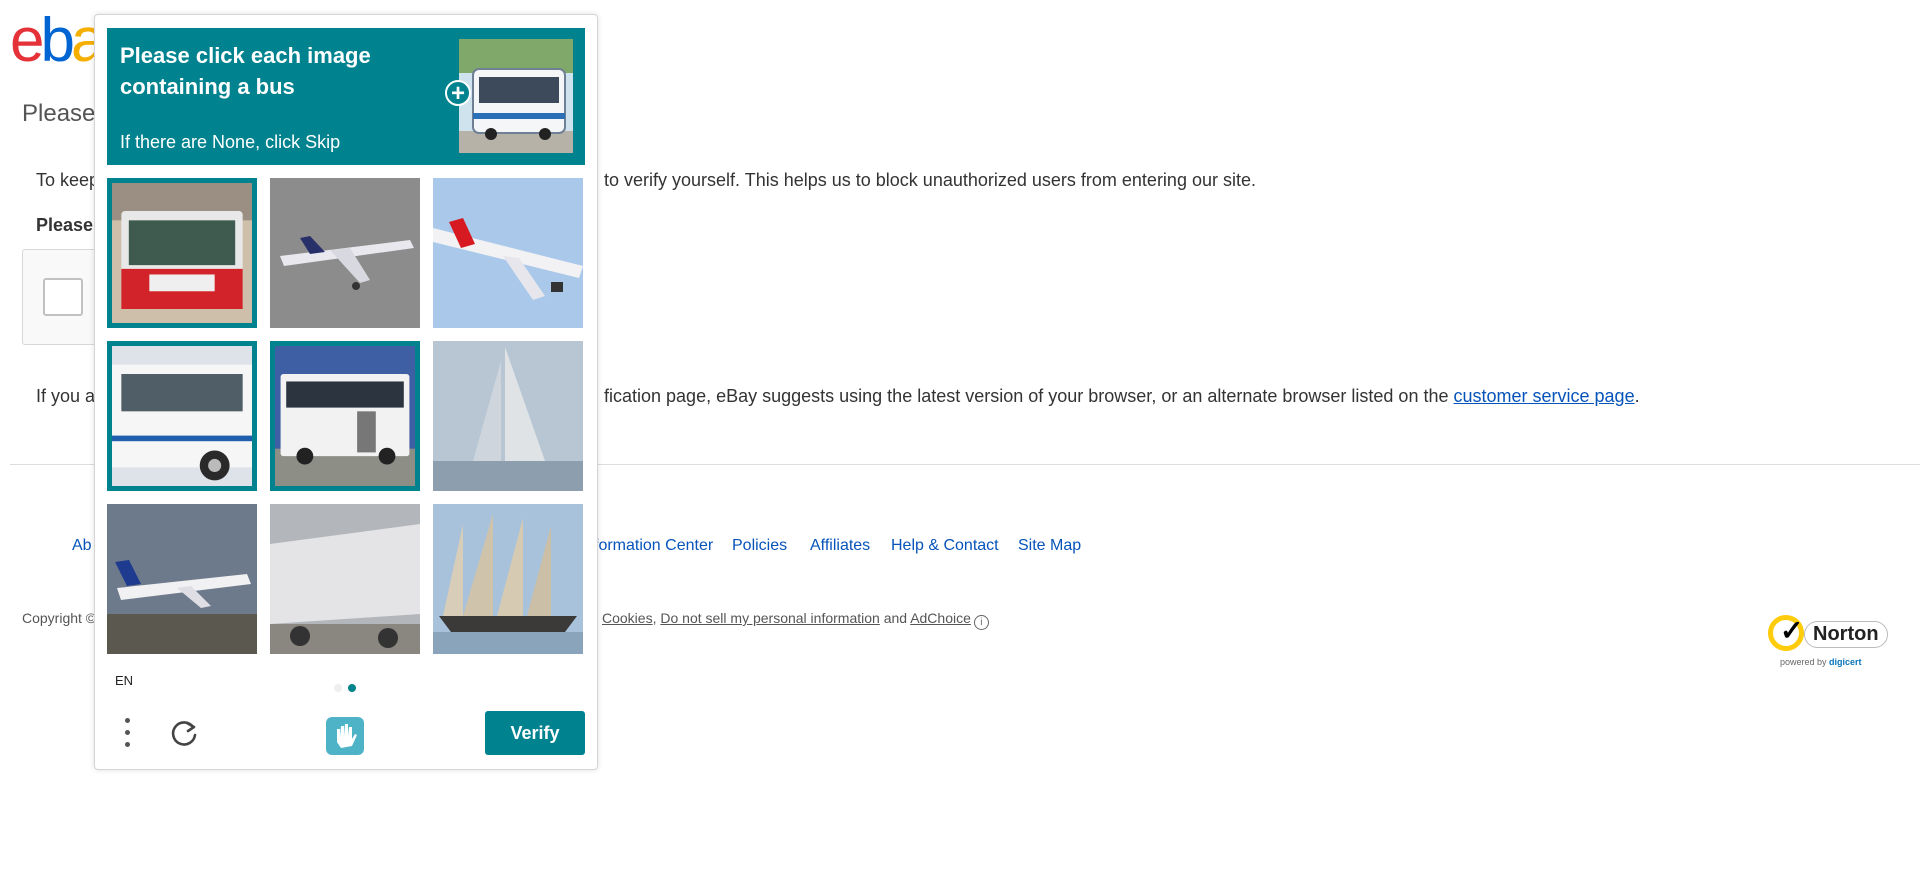  Describe the element at coordinates (65, 225) in the screenshot. I see `please-label: Please` at that location.